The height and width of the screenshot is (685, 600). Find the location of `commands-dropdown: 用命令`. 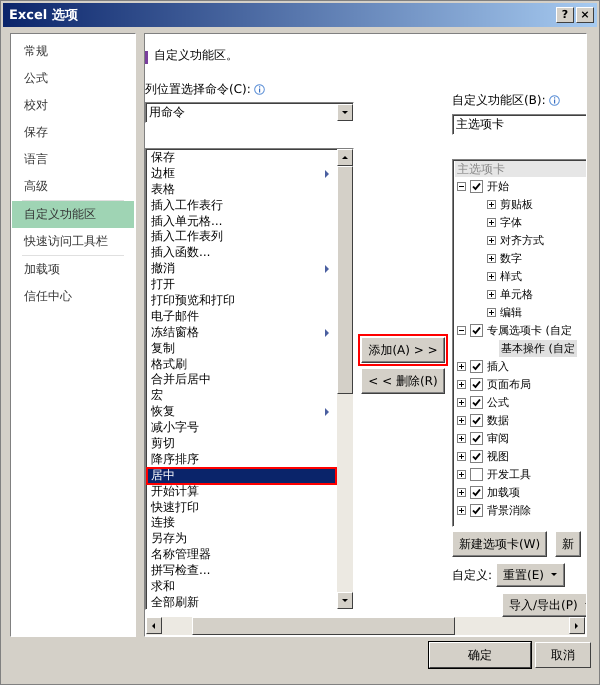

commands-dropdown: 用命令 is located at coordinates (249, 112).